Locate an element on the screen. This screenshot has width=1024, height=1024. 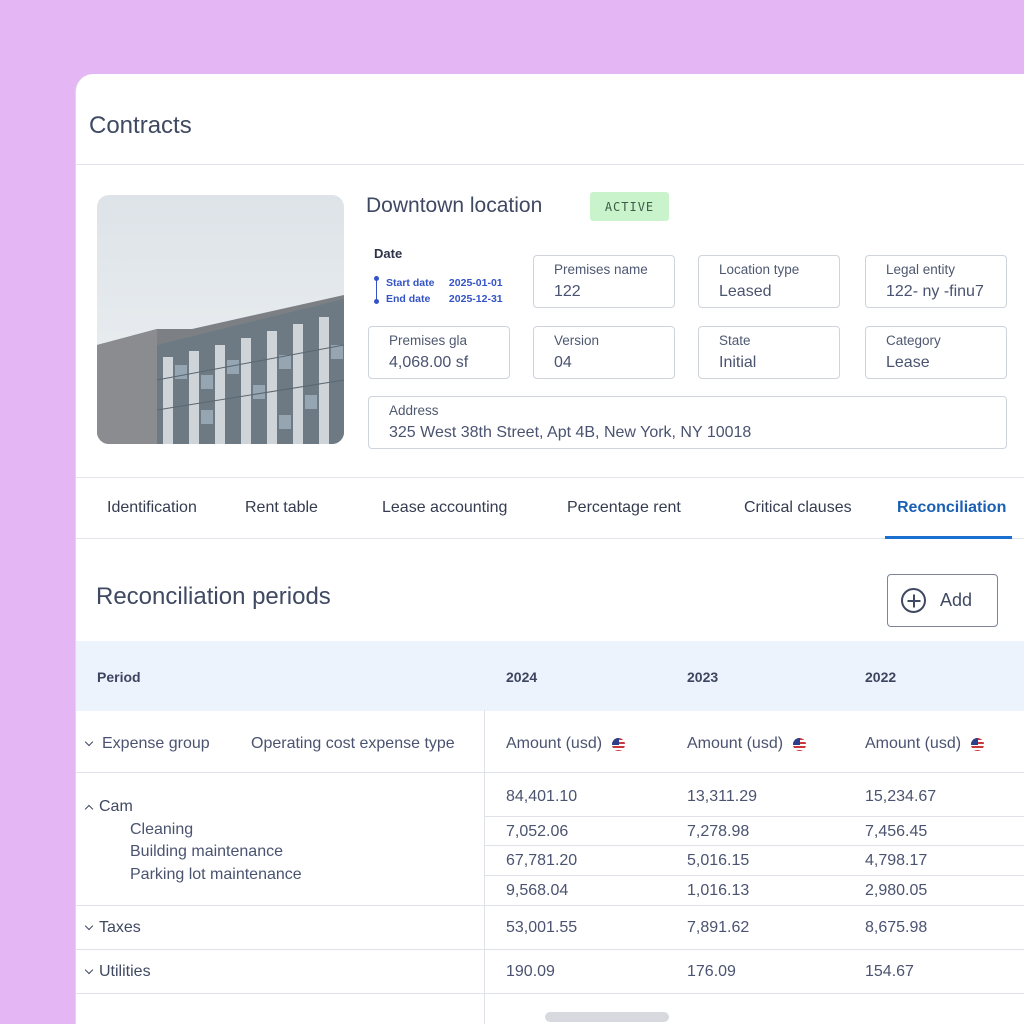
taxes-group-toggle: Taxes is located at coordinates (112, 928).